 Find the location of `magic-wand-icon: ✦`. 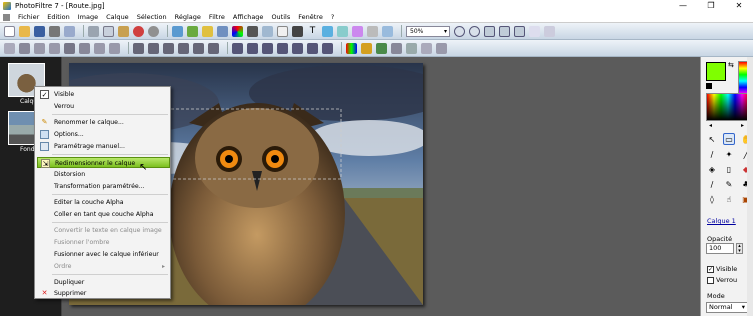

magic-wand-icon: ✦ is located at coordinates (729, 154).